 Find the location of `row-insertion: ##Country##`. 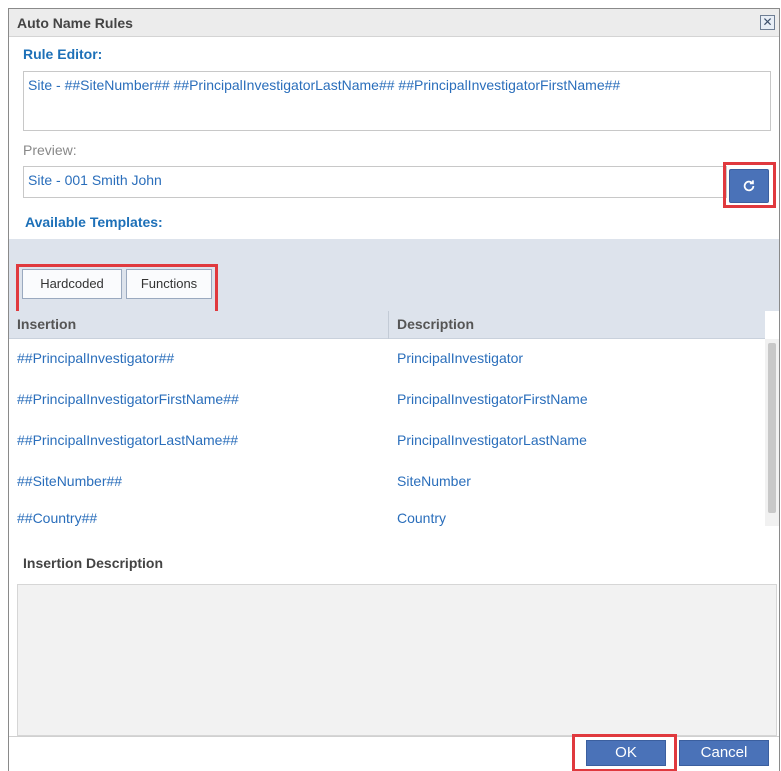

row-insertion: ##Country## is located at coordinates (57, 518).